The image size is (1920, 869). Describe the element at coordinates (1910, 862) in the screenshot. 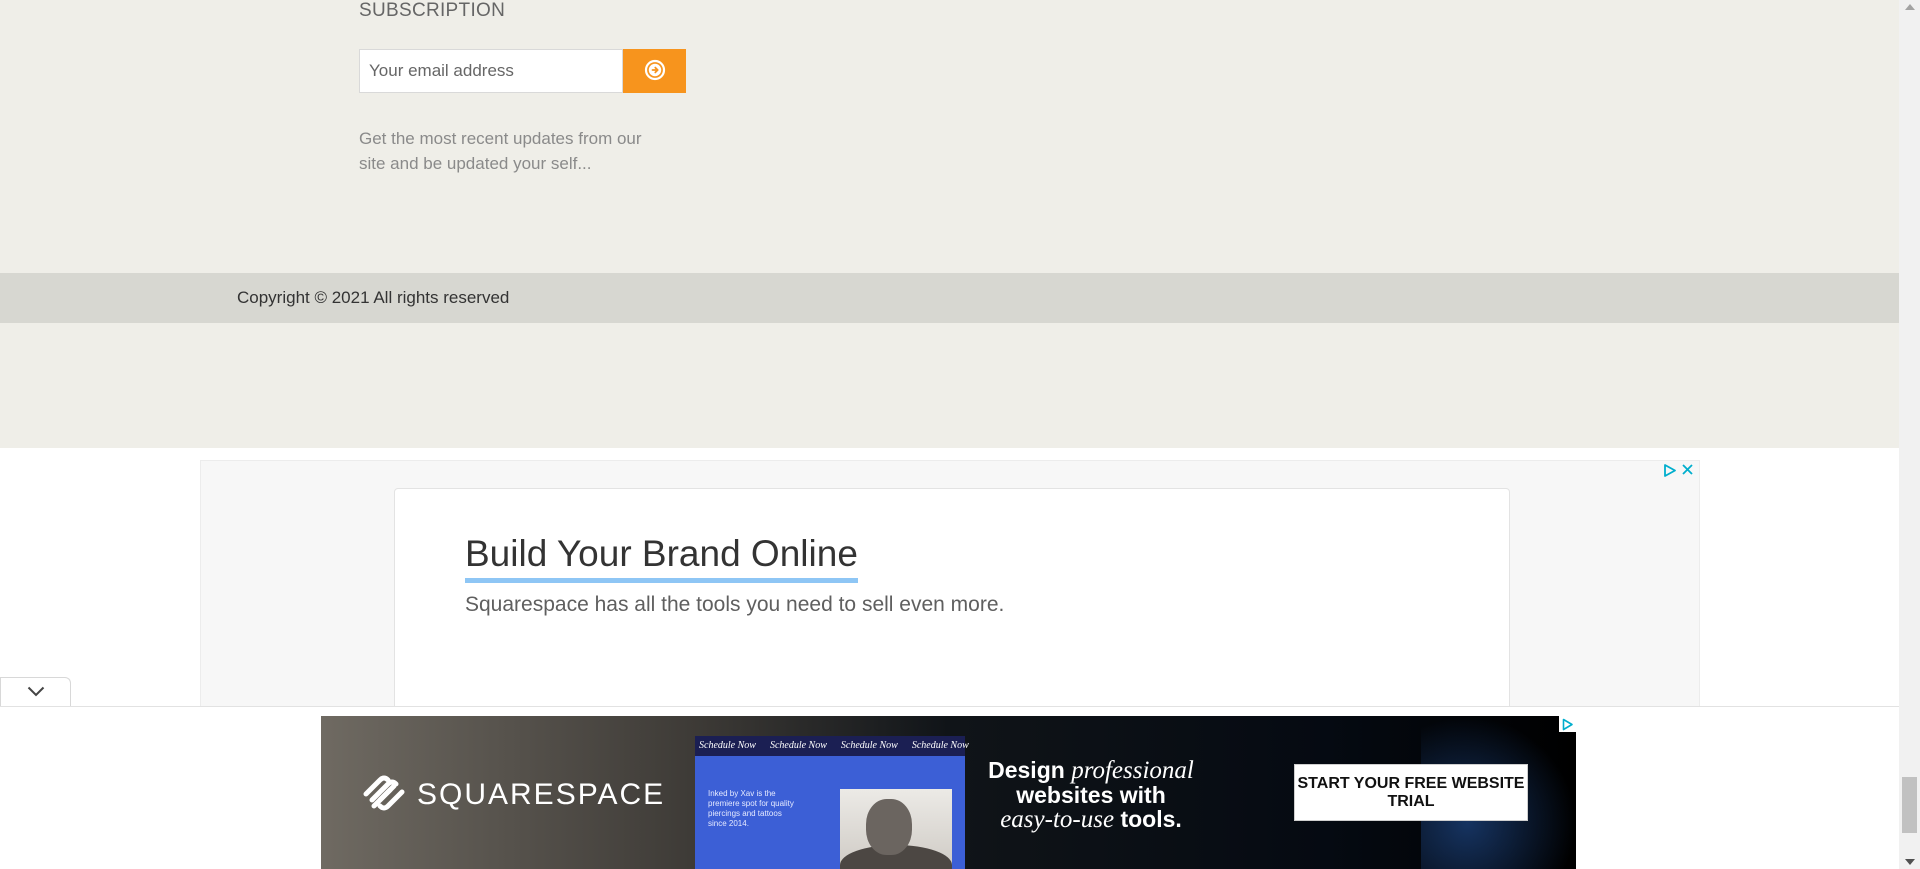

I see `scroll-down-arrow` at that location.